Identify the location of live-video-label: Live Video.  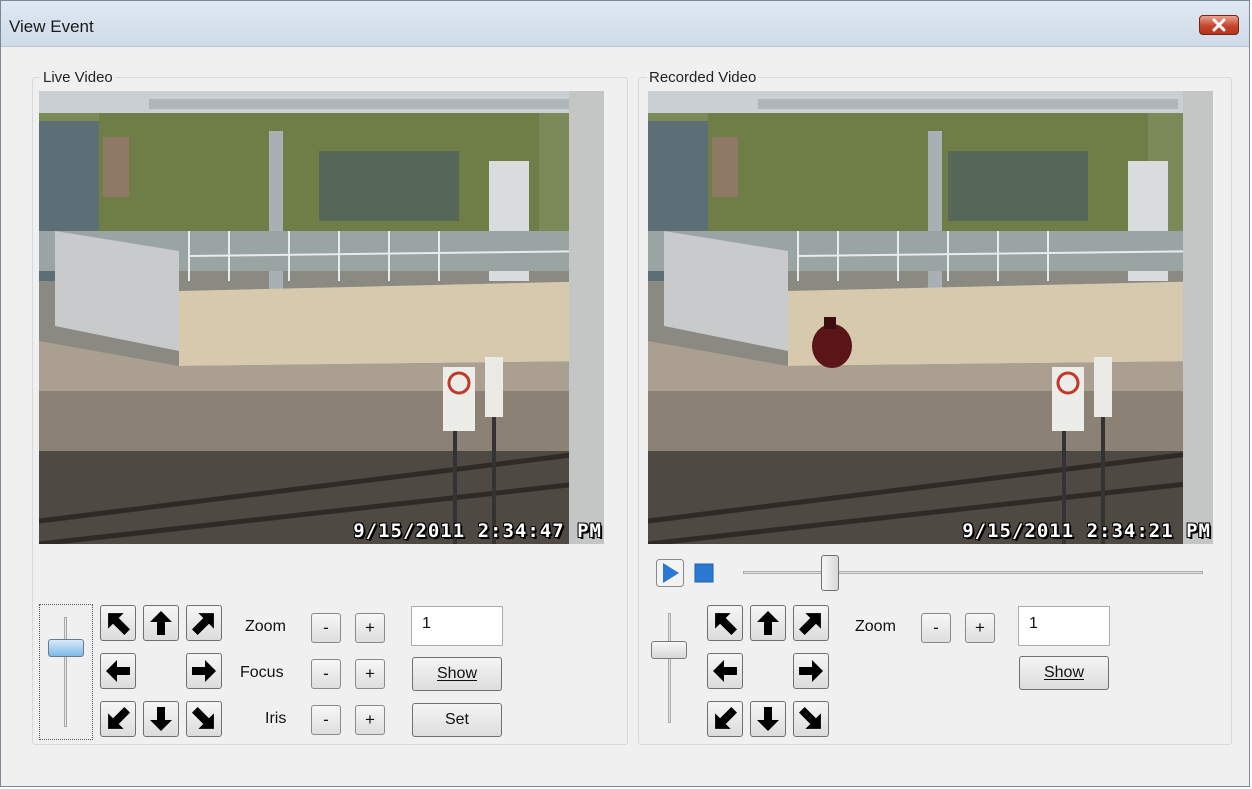
(78, 77).